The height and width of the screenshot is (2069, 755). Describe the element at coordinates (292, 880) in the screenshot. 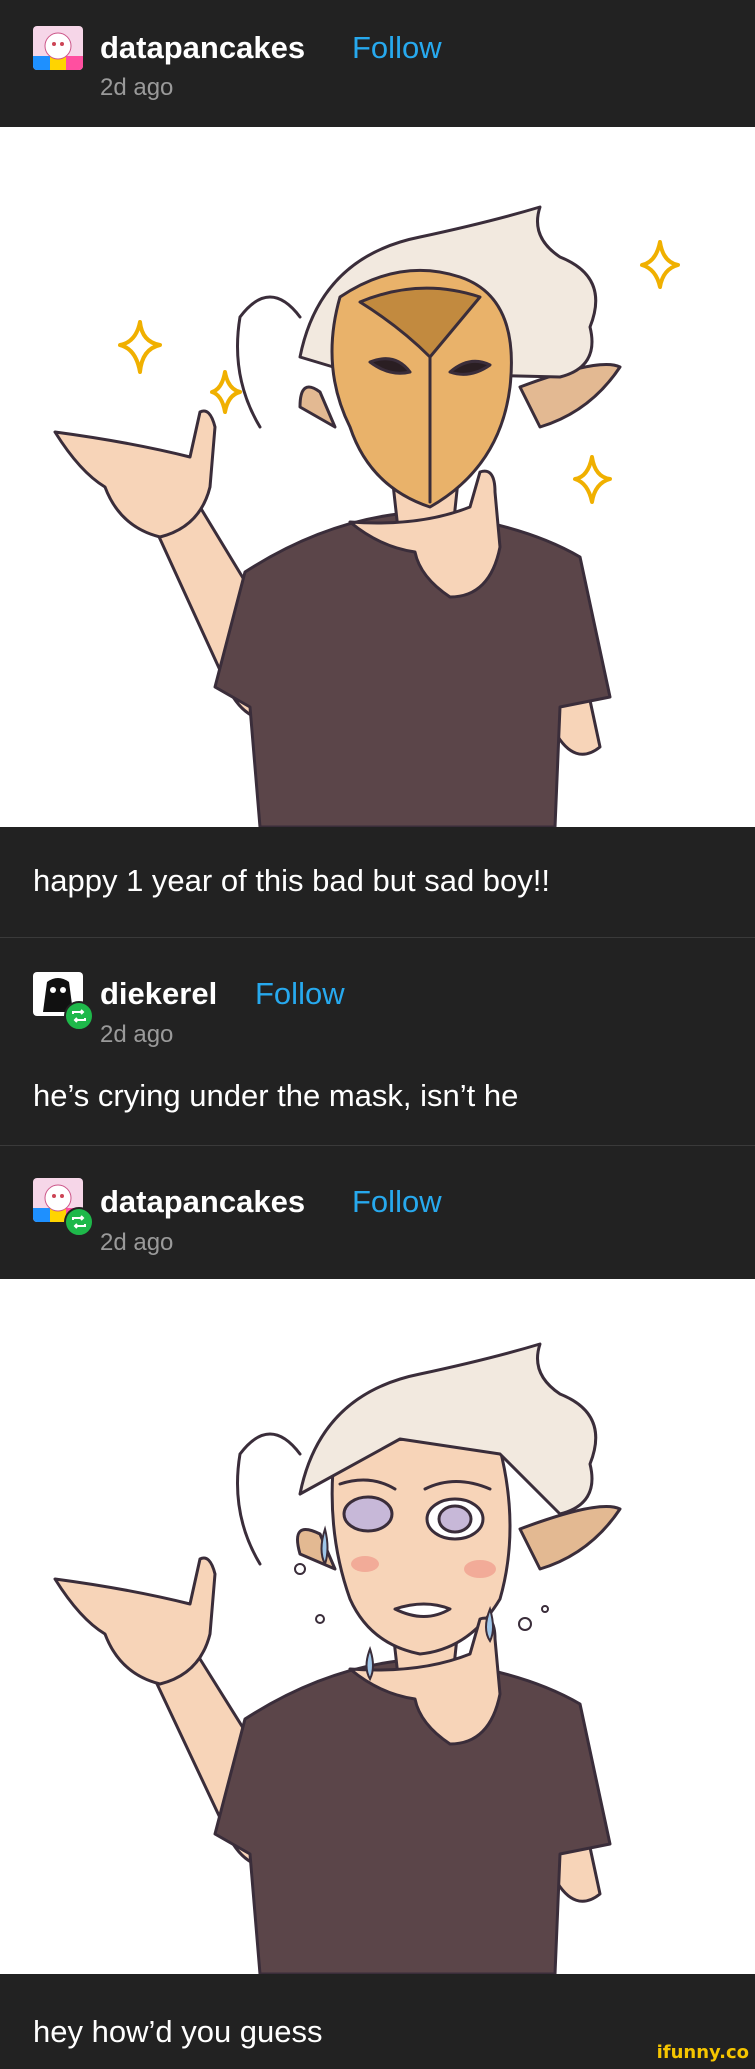

I see `post-text: happy 1 year of this bad but sad boy!!` at that location.